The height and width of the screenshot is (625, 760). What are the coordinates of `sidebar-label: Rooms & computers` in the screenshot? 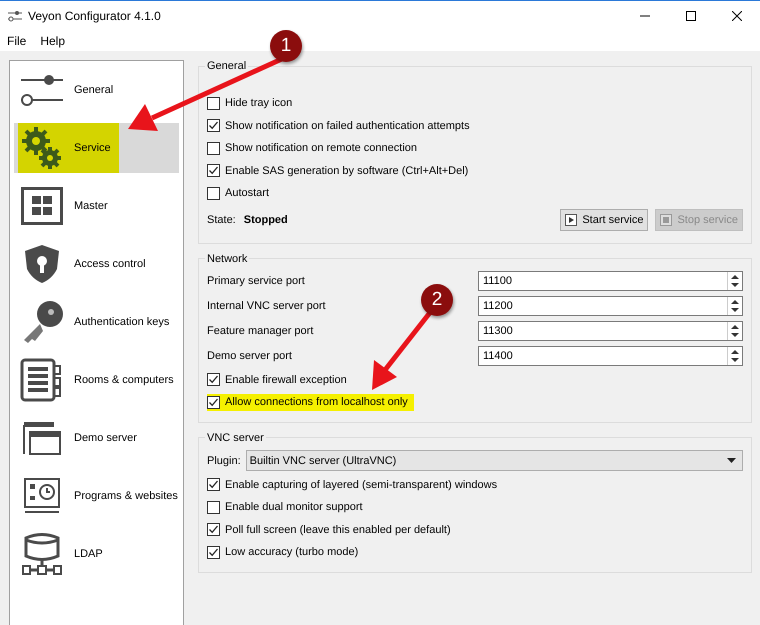 It's located at (124, 380).